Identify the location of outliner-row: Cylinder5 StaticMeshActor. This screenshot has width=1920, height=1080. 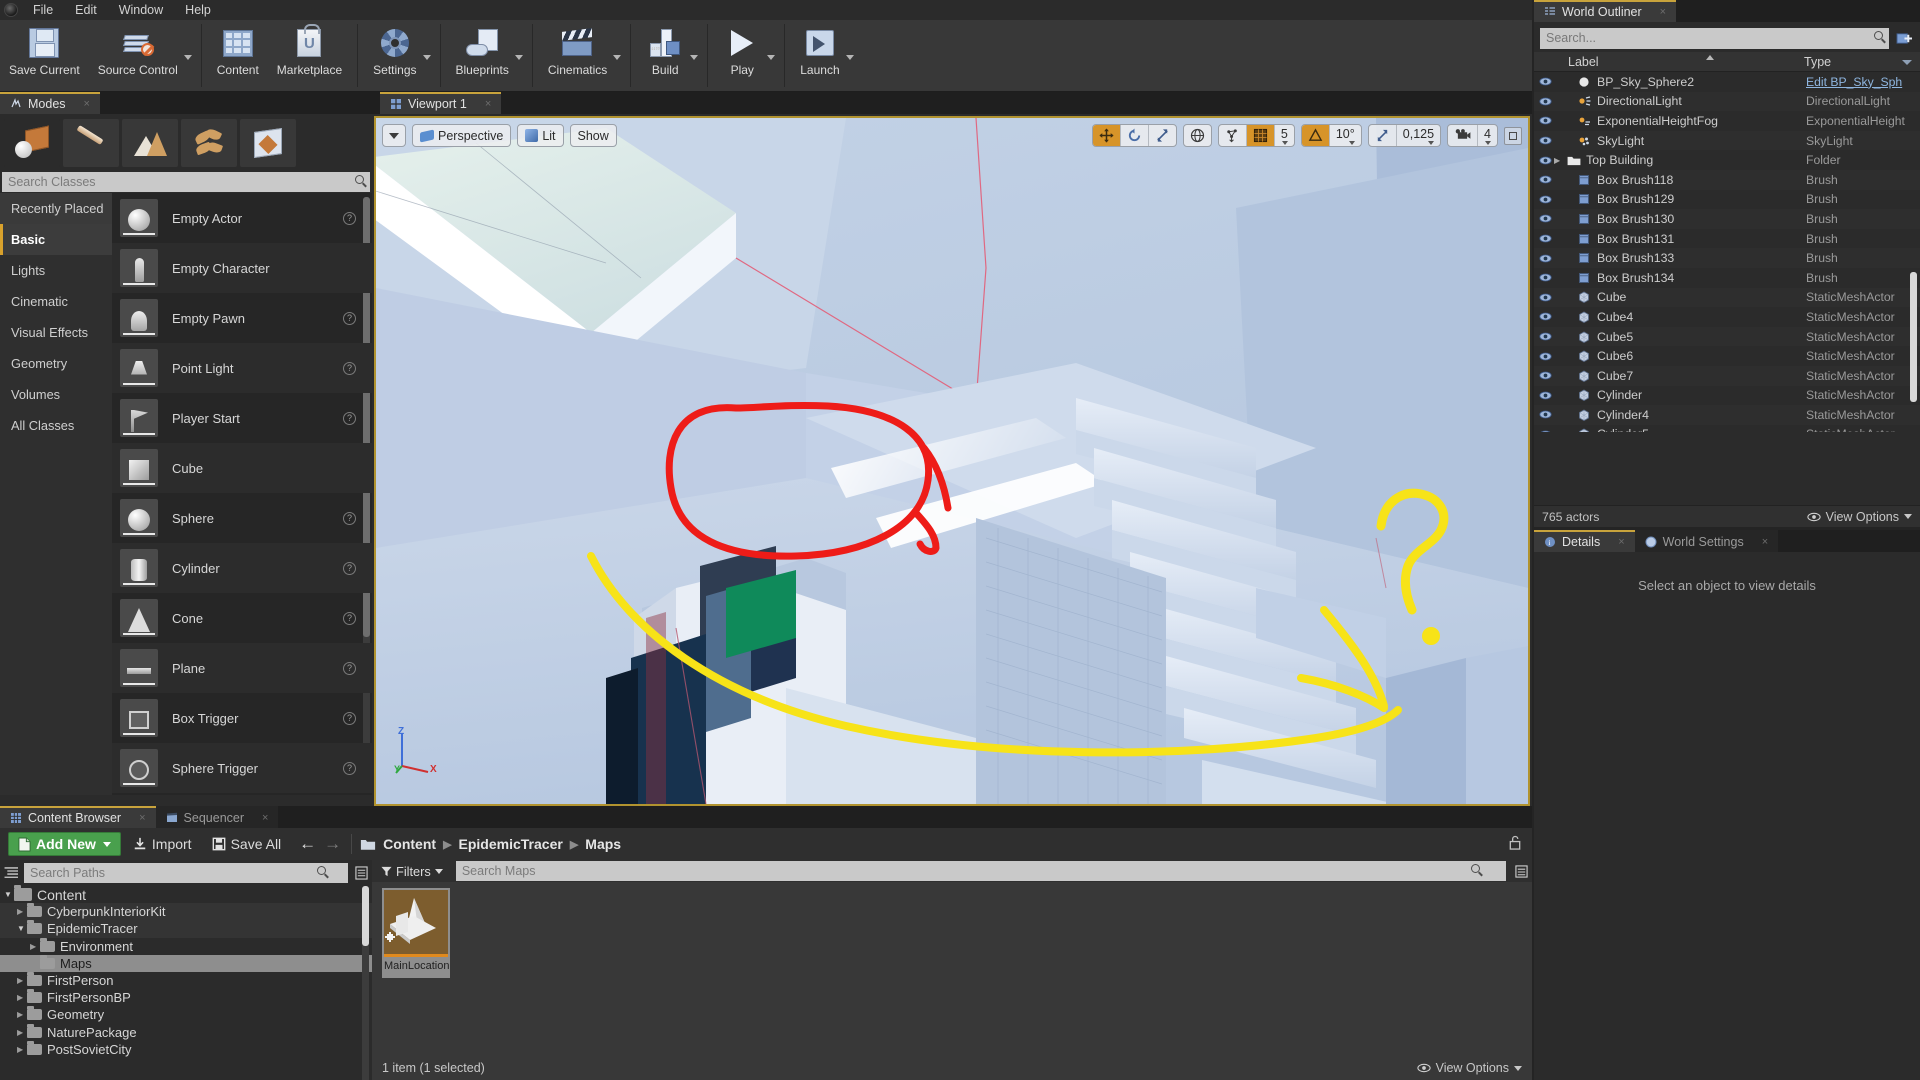
(1727, 428).